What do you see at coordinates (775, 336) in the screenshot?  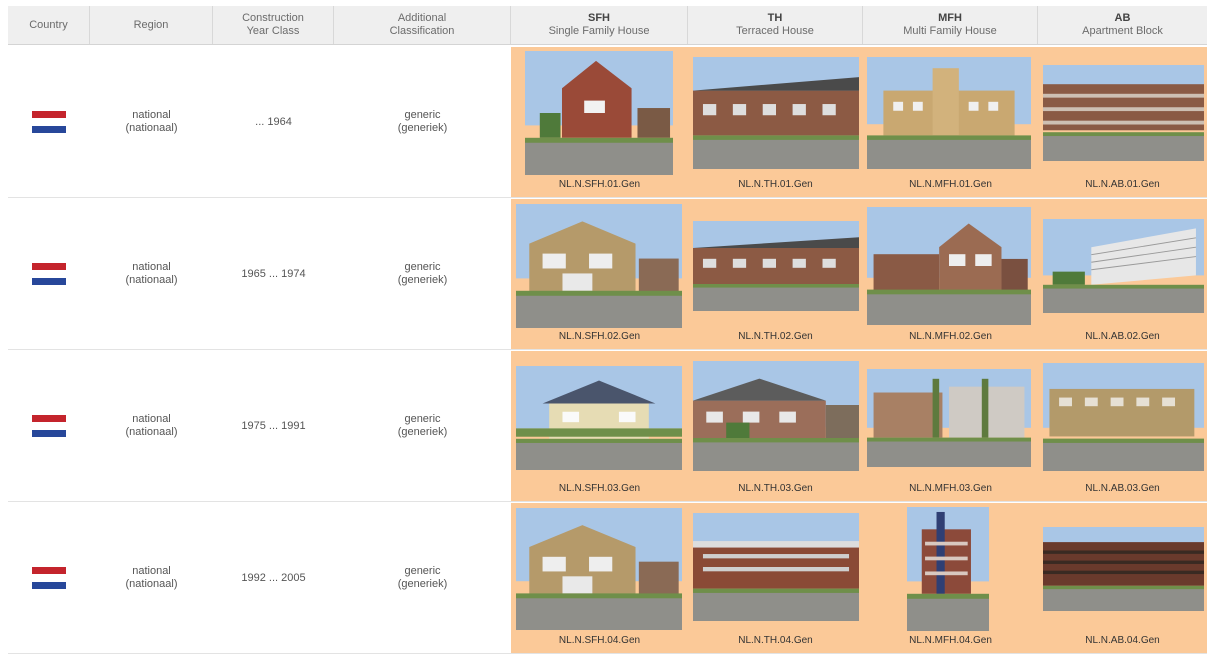 I see `building-code-label: NL.N.TH.02.Gen` at bounding box center [775, 336].